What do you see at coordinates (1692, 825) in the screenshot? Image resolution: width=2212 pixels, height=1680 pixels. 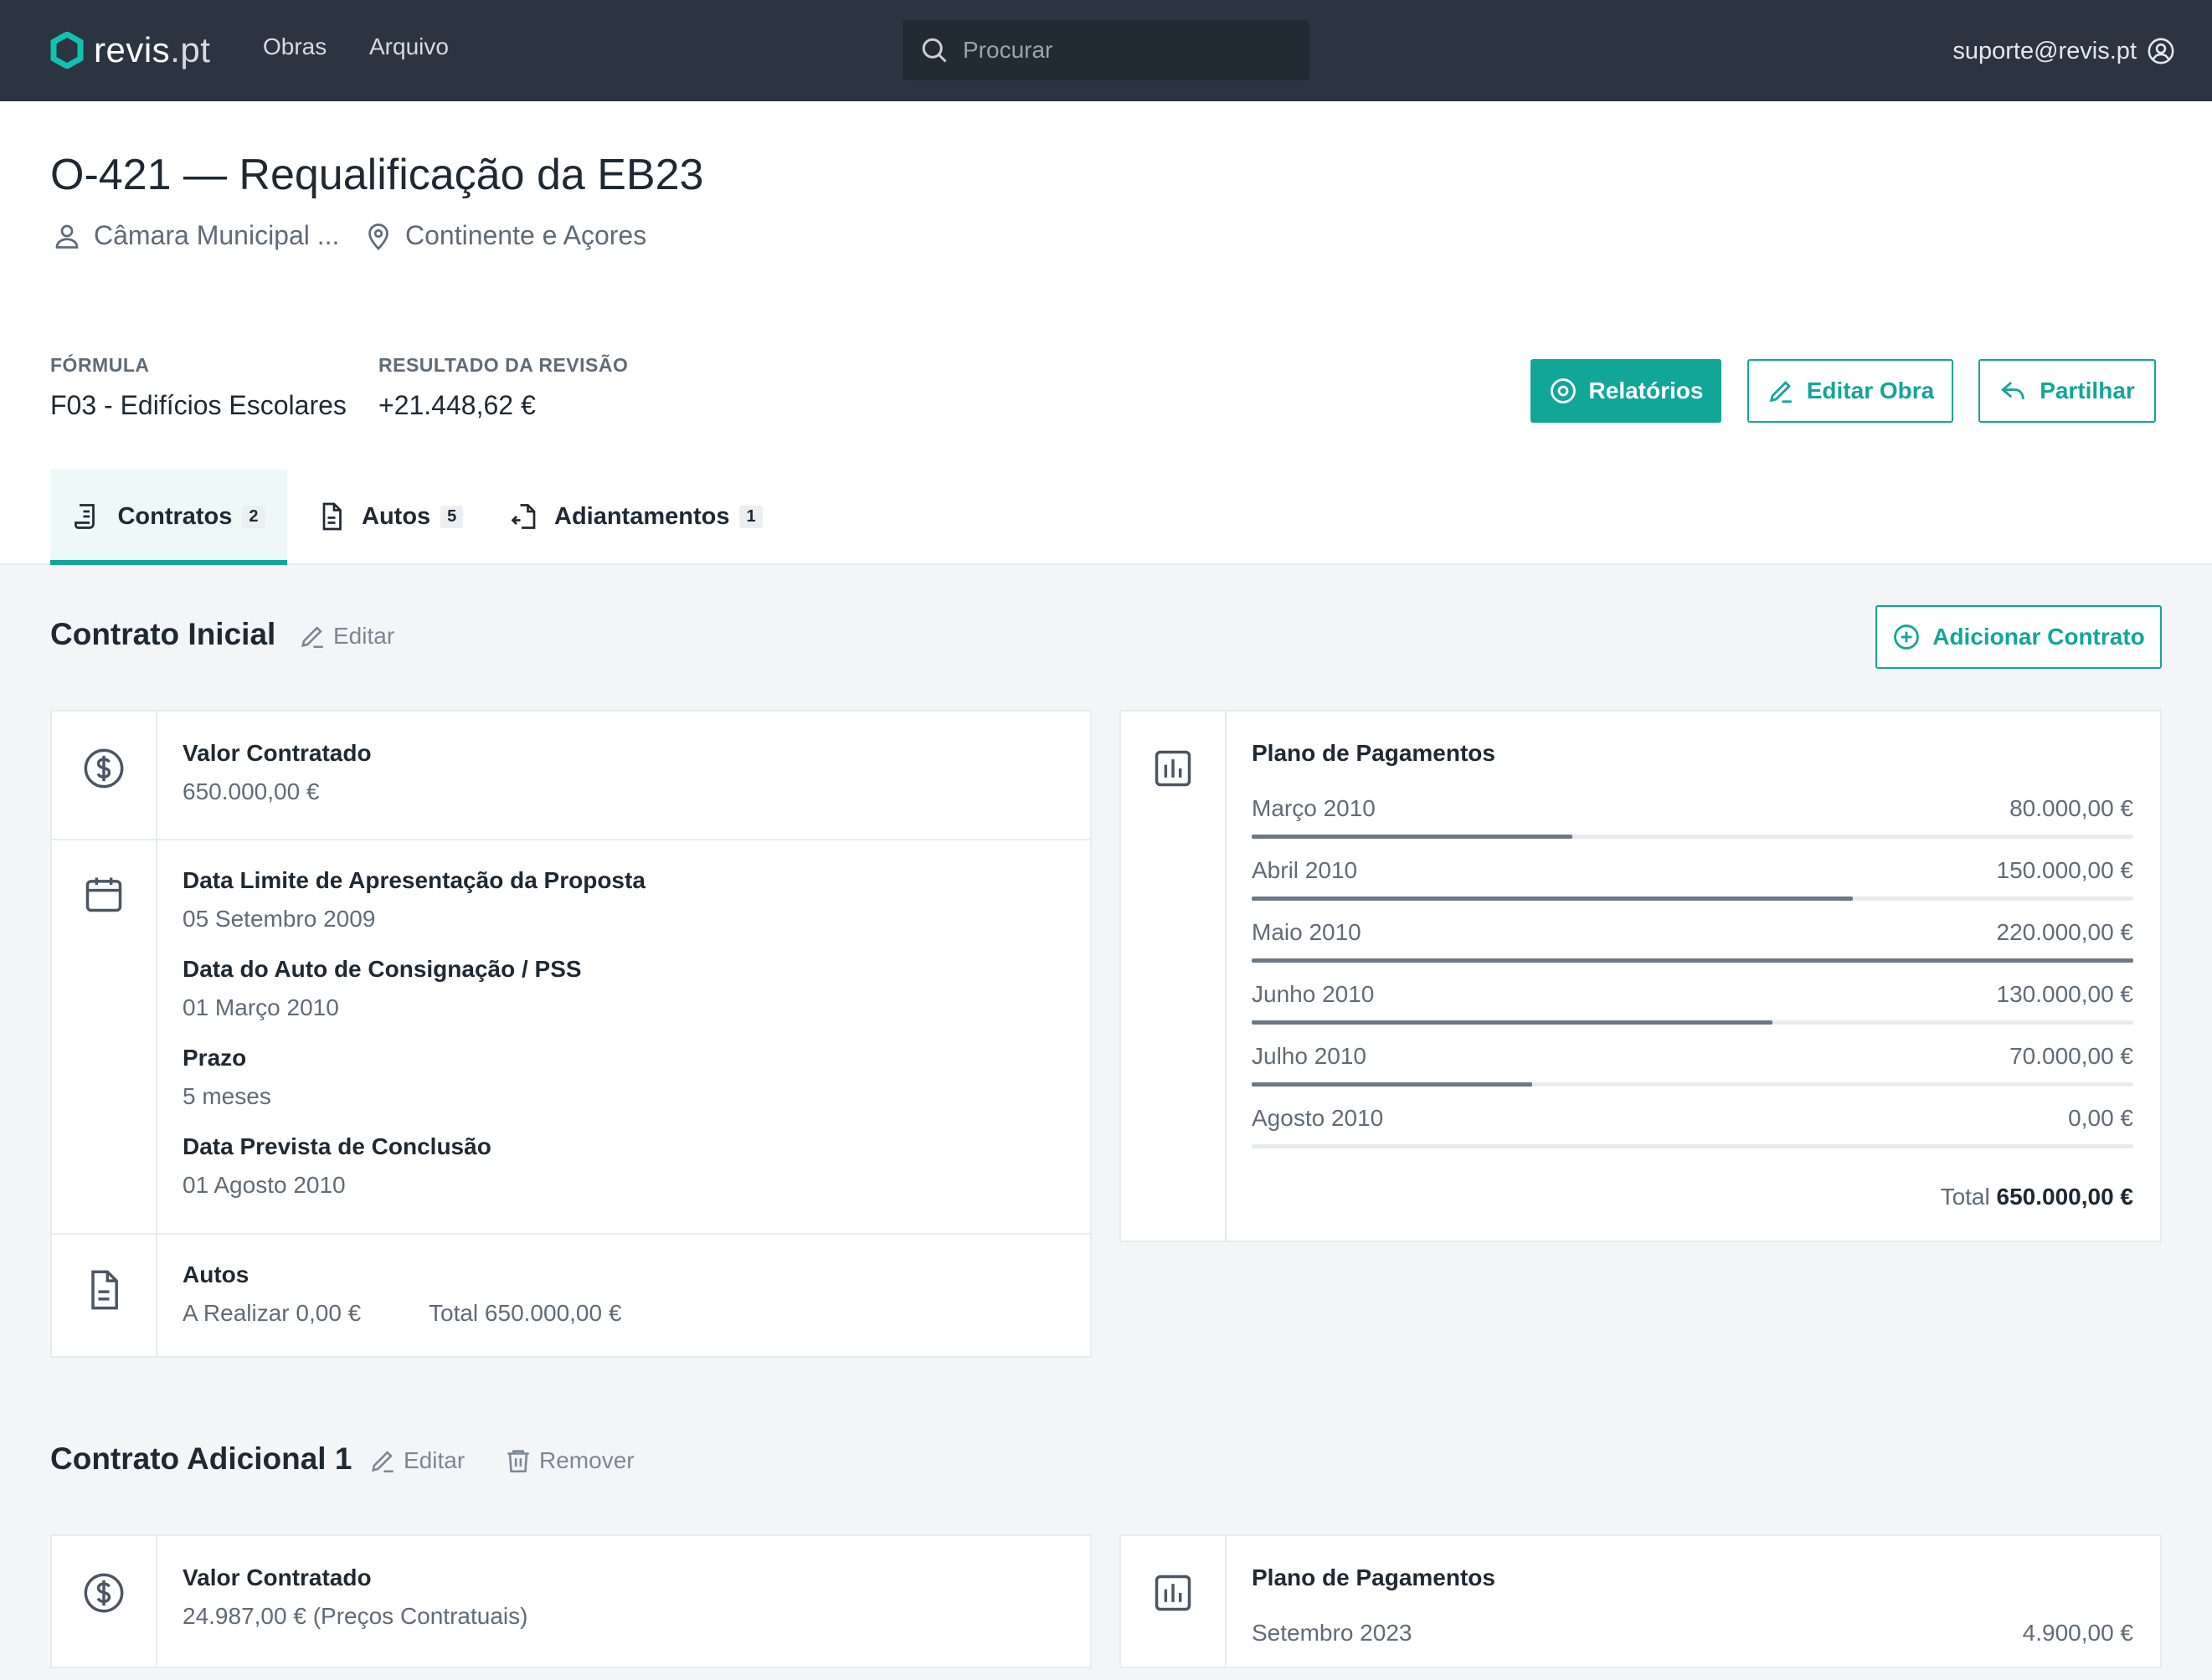 I see `plan-item: Março 2010 80.000,00 €` at bounding box center [1692, 825].